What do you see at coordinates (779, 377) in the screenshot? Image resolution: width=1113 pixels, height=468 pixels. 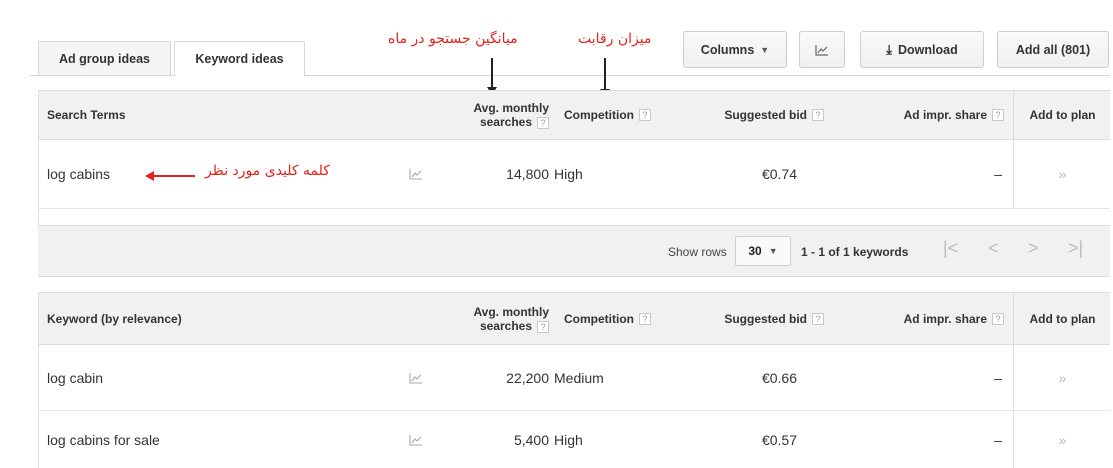 I see `bid-cell: €0.66` at bounding box center [779, 377].